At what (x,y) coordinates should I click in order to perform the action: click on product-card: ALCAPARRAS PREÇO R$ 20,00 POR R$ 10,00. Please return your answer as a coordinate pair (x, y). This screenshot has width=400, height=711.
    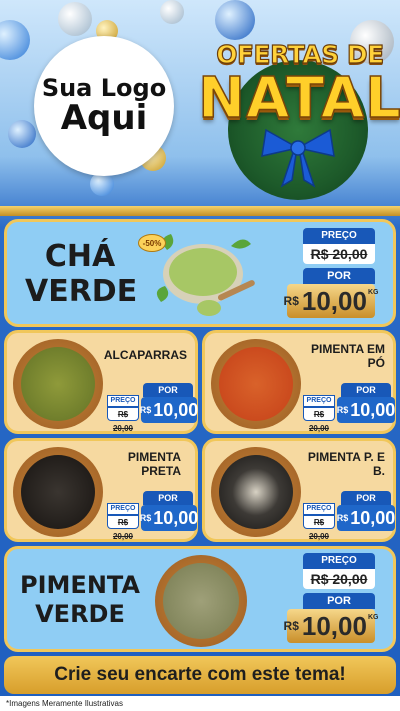
    Looking at the image, I should click on (101, 382).